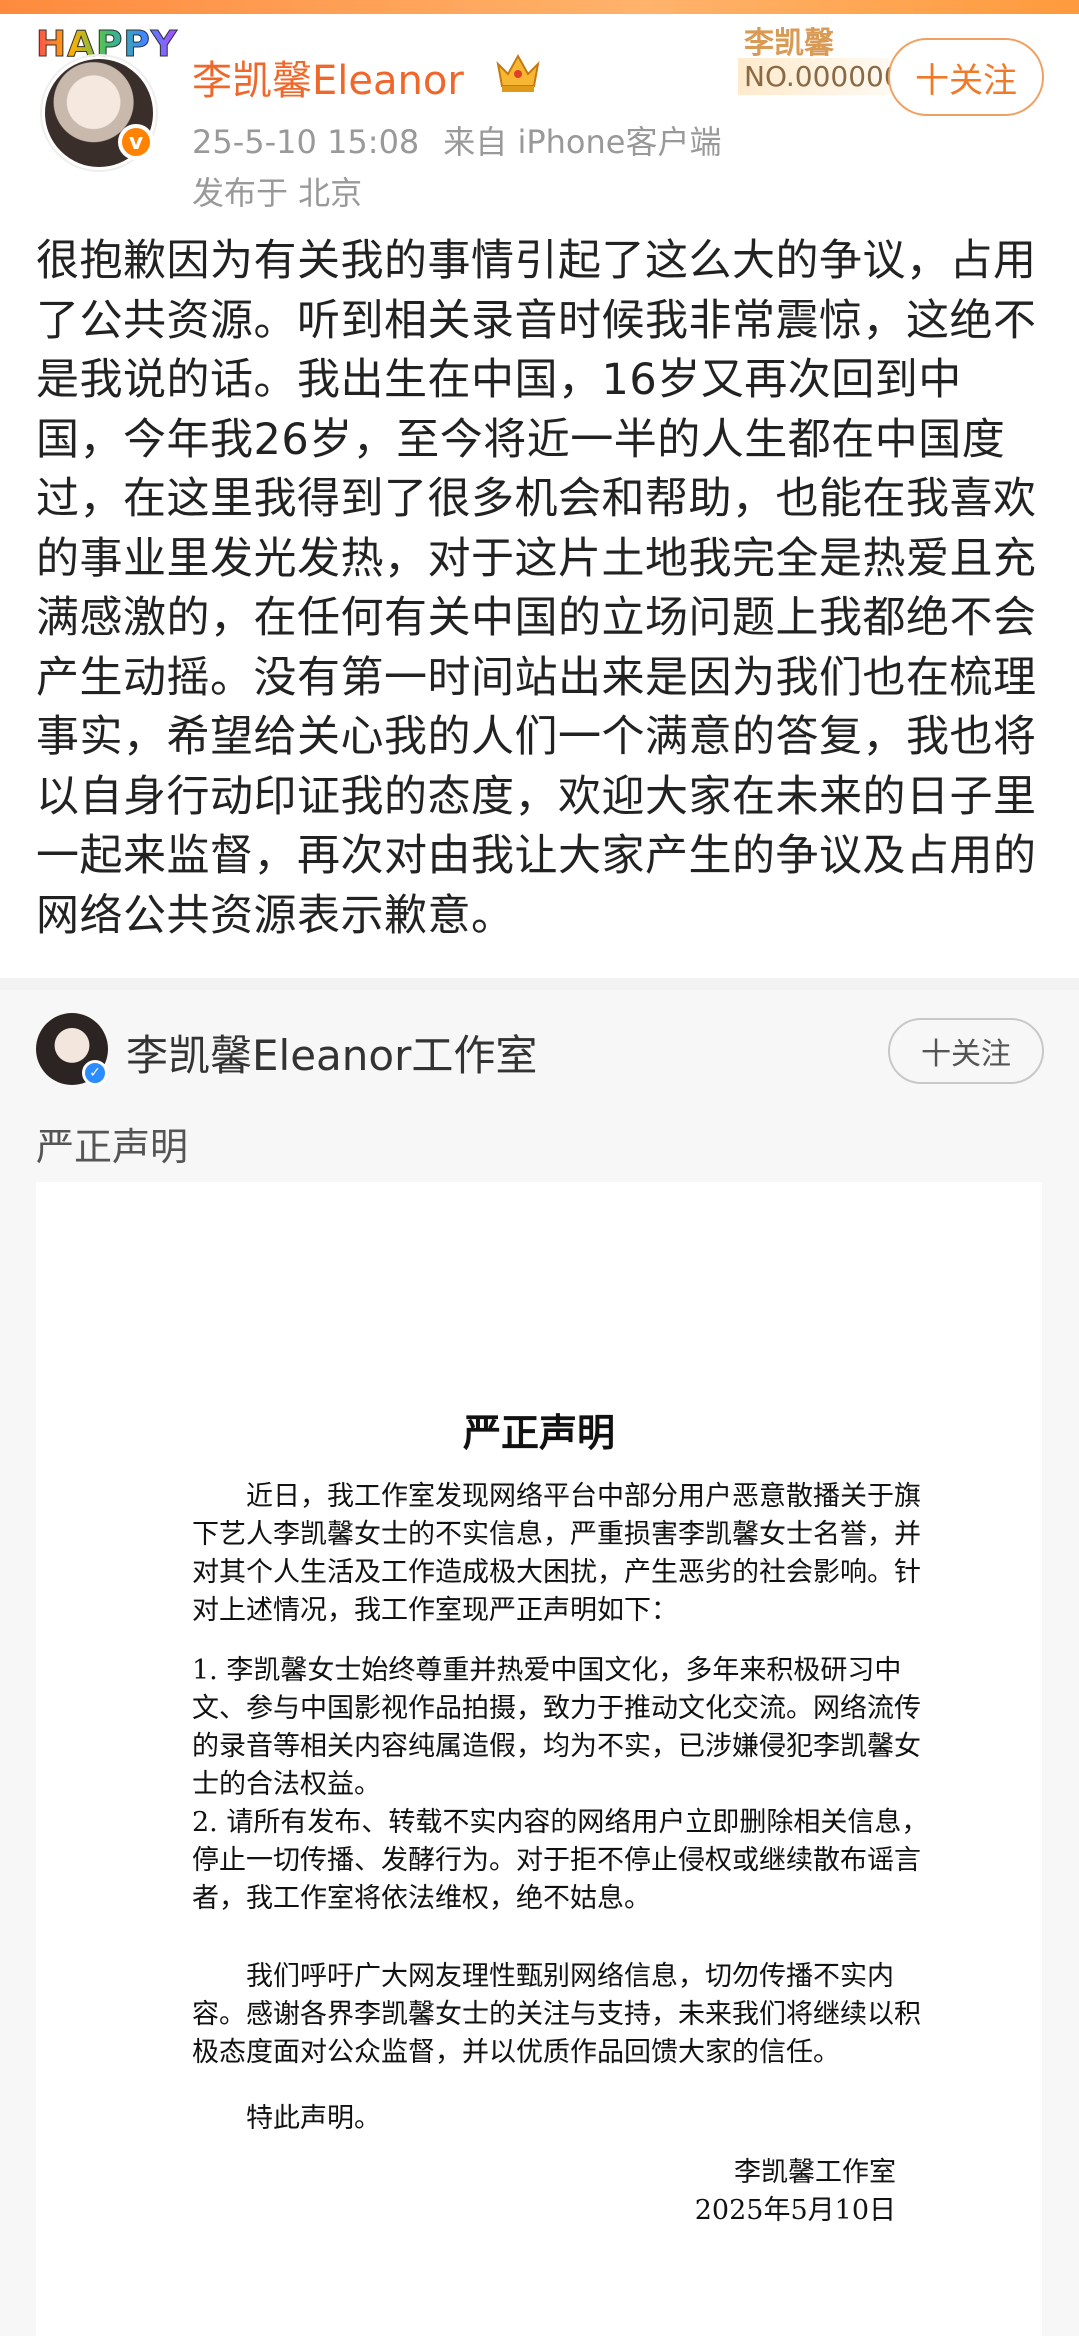 The width and height of the screenshot is (1079, 2336). Describe the element at coordinates (539, 984) in the screenshot. I see `divider` at that location.